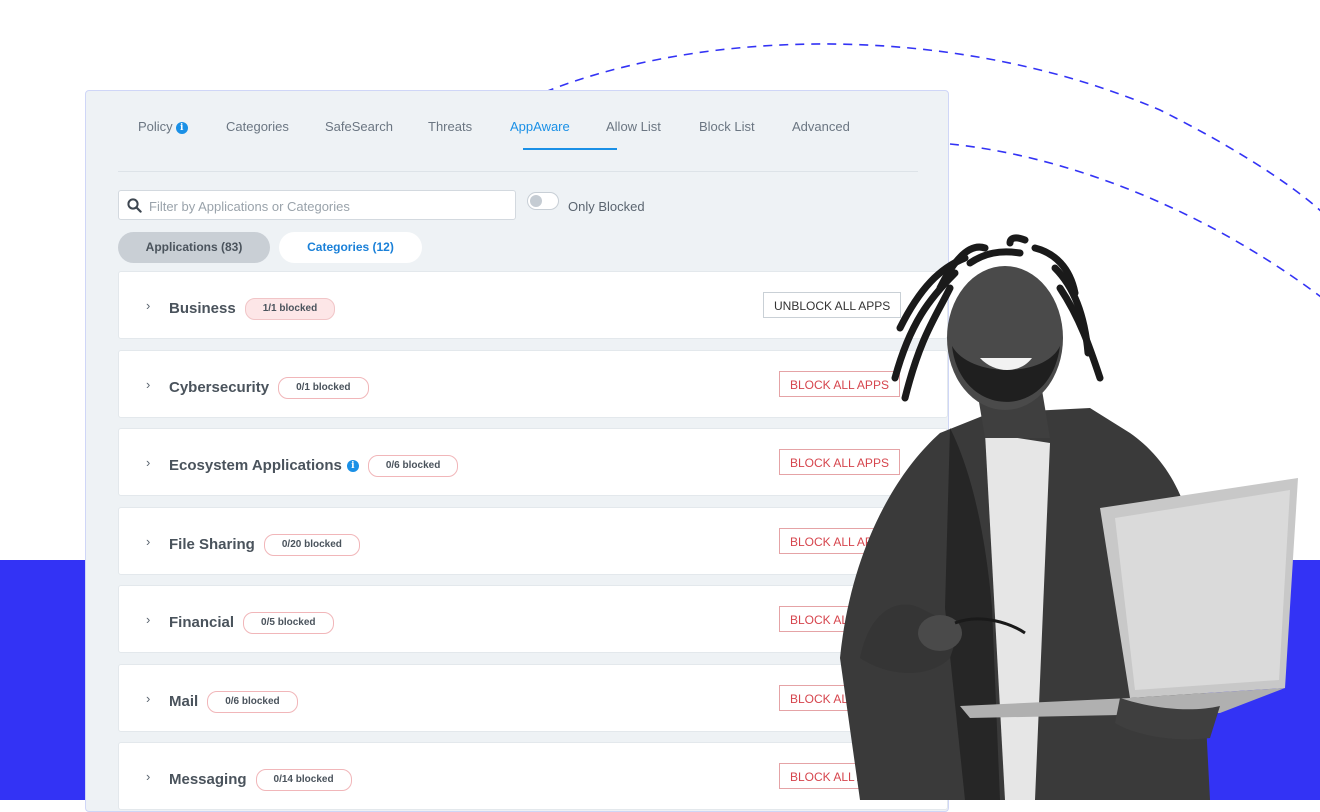 The width and height of the screenshot is (1320, 812). What do you see at coordinates (219, 387) in the screenshot?
I see `category-name: Cybersecurity` at bounding box center [219, 387].